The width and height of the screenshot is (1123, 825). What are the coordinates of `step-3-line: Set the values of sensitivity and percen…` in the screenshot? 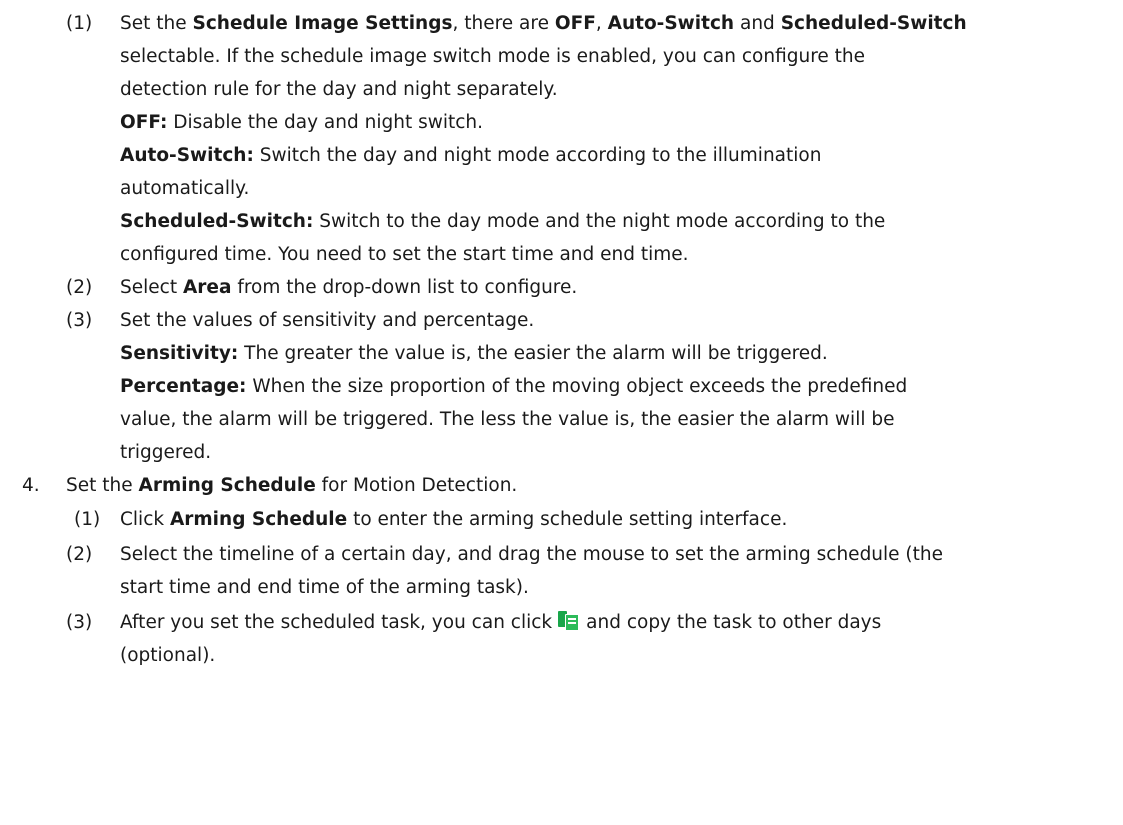 It's located at (327, 320).